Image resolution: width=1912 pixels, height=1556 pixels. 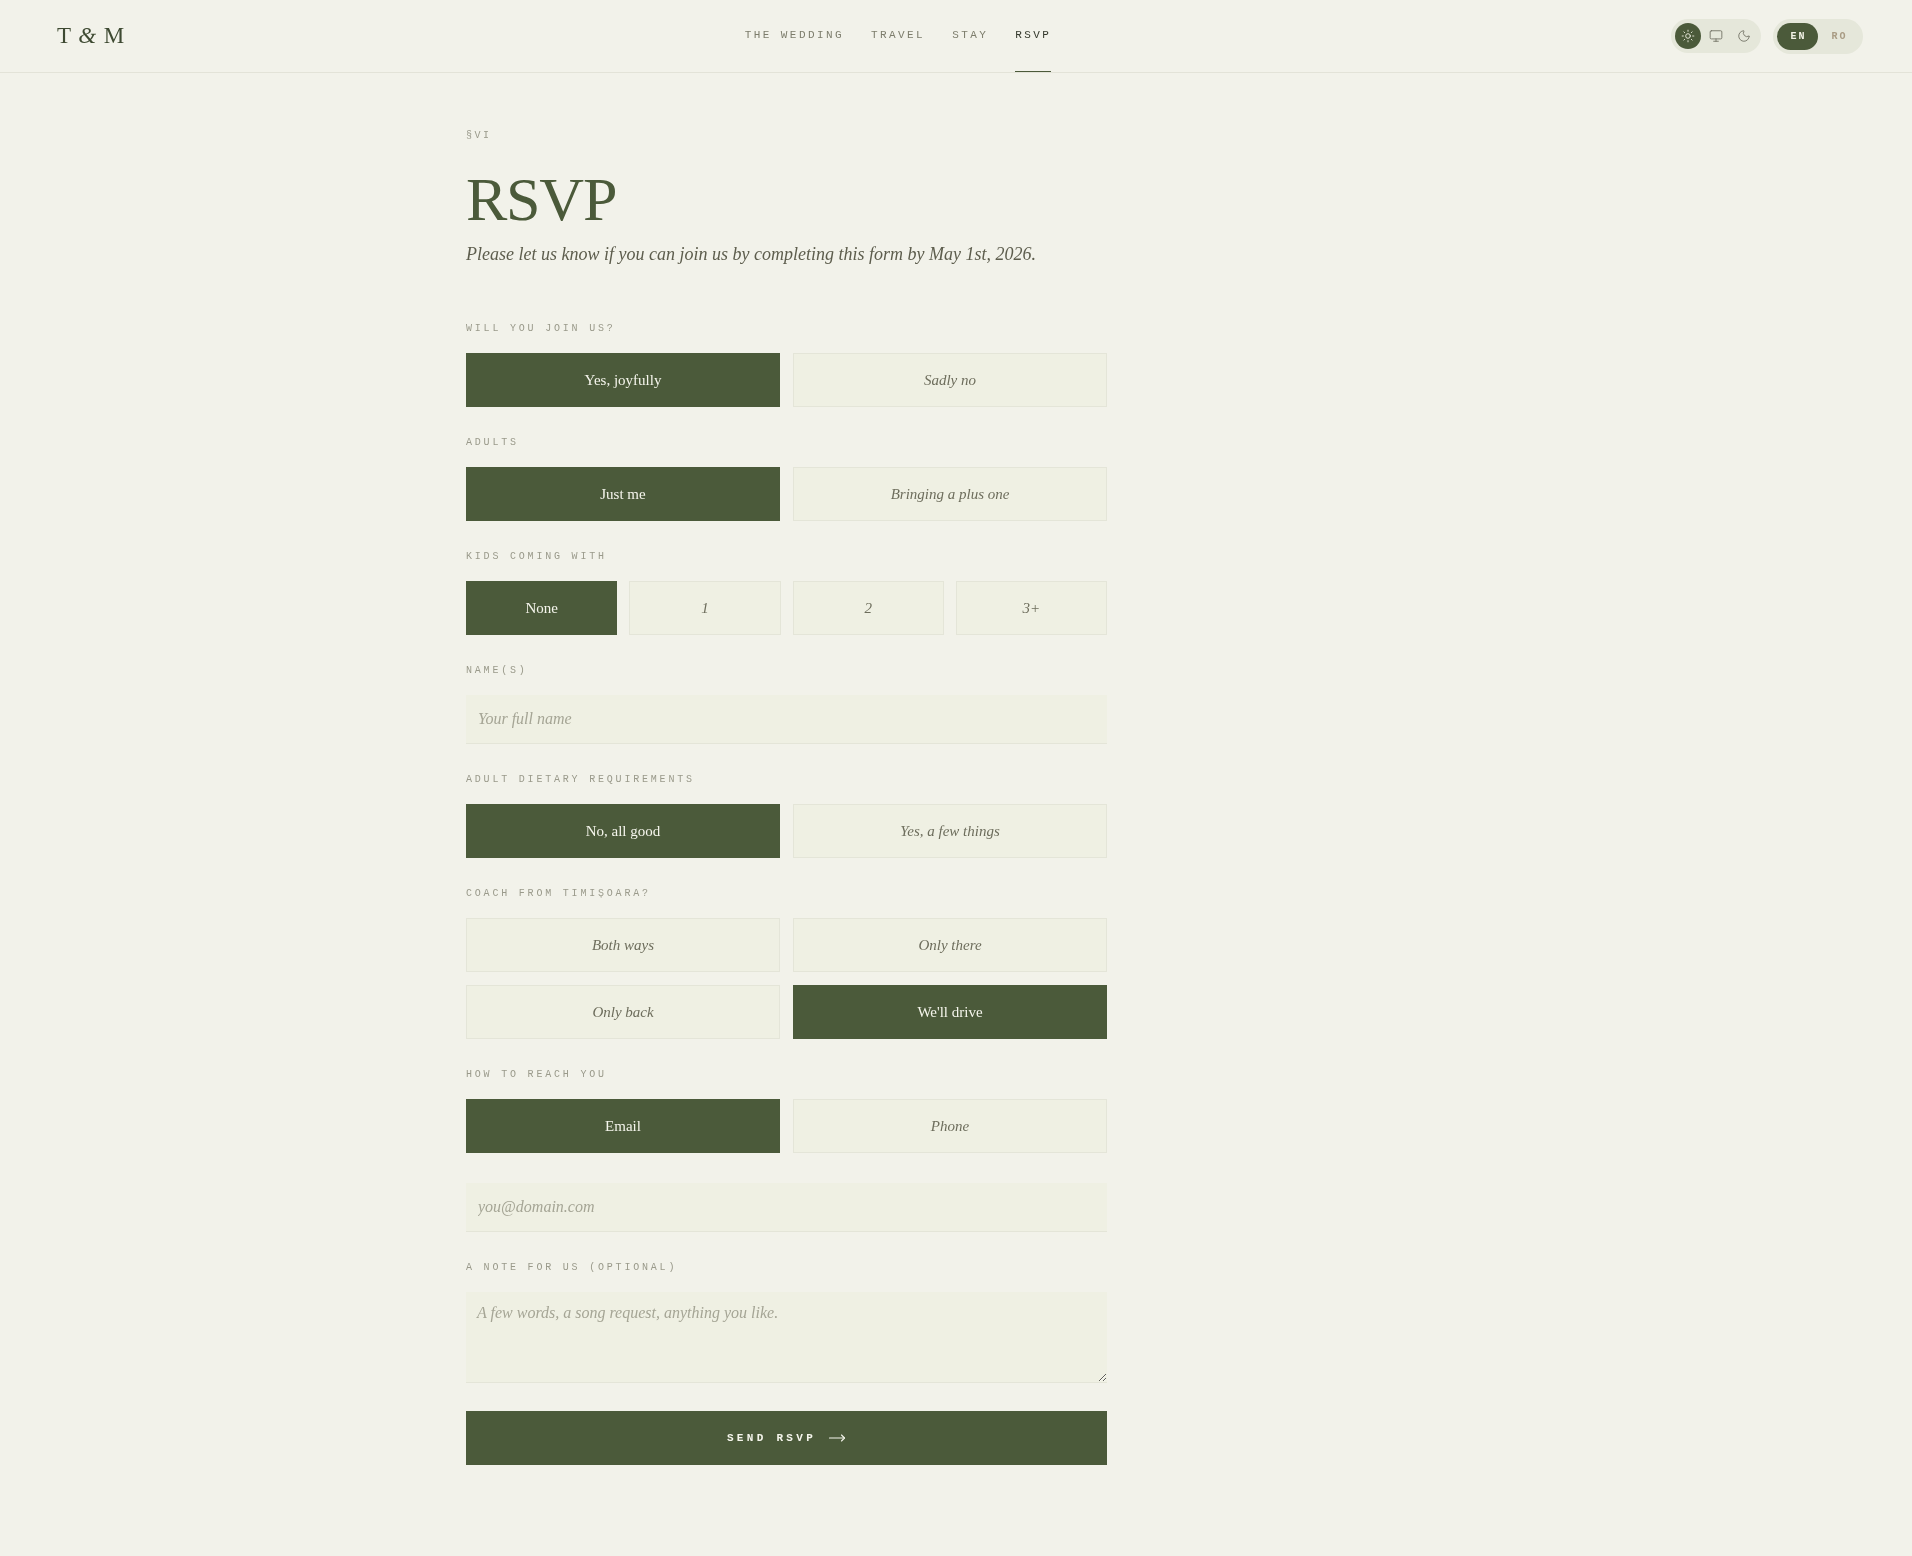 I want to click on field-label: WILL YOU JOIN US?, so click(x=541, y=329).